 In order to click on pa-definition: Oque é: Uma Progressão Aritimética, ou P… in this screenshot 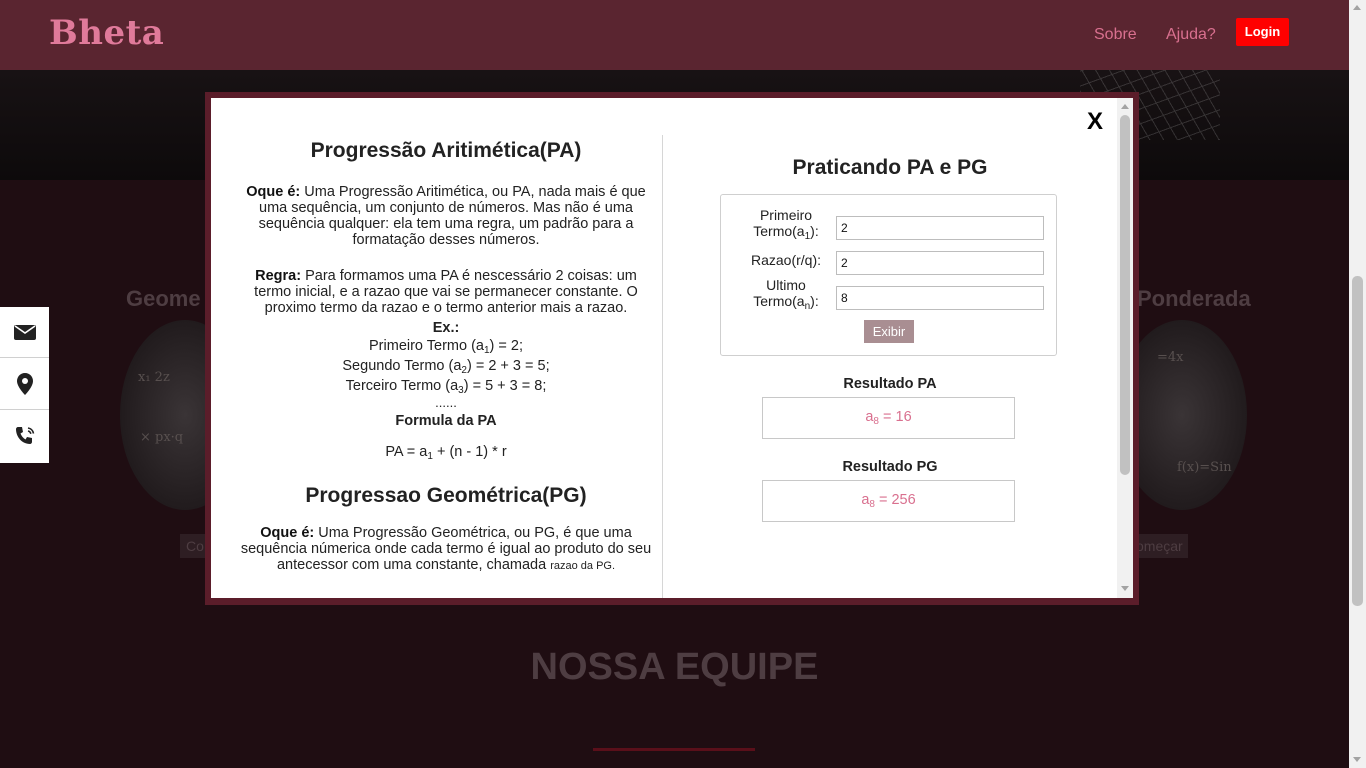, I will do `click(446, 216)`.